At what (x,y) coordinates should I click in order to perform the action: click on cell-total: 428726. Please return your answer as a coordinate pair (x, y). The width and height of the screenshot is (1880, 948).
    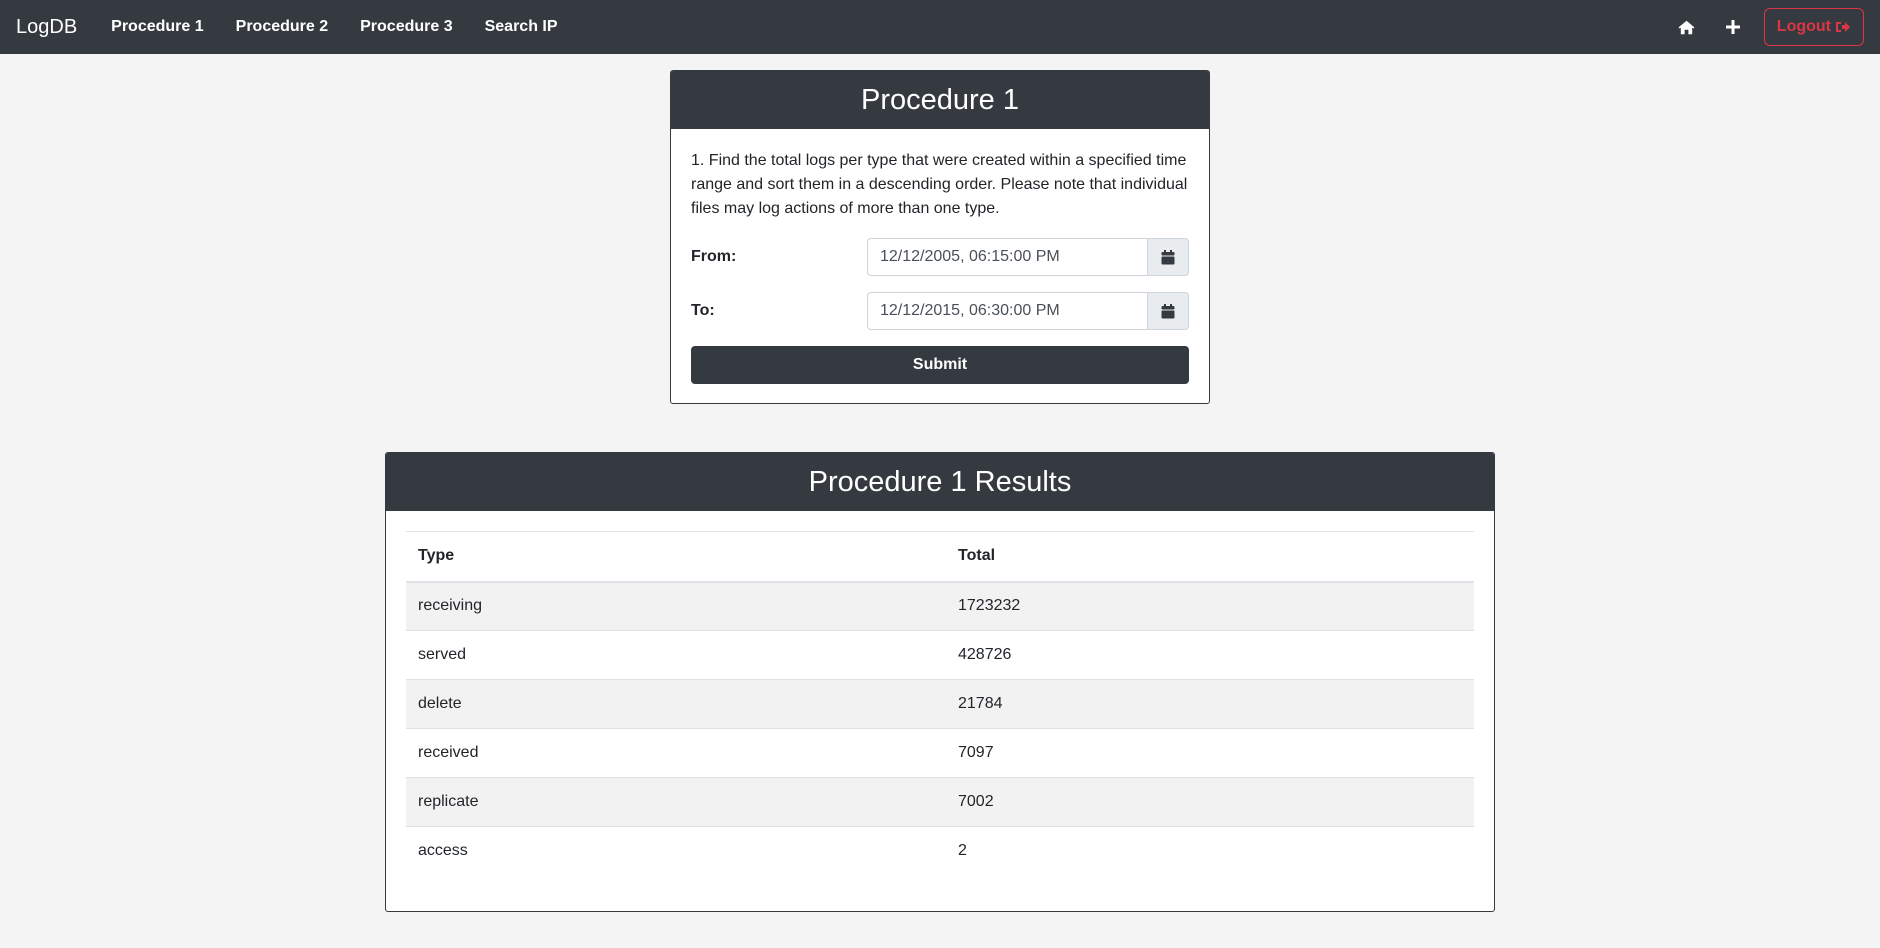
    Looking at the image, I should click on (1210, 655).